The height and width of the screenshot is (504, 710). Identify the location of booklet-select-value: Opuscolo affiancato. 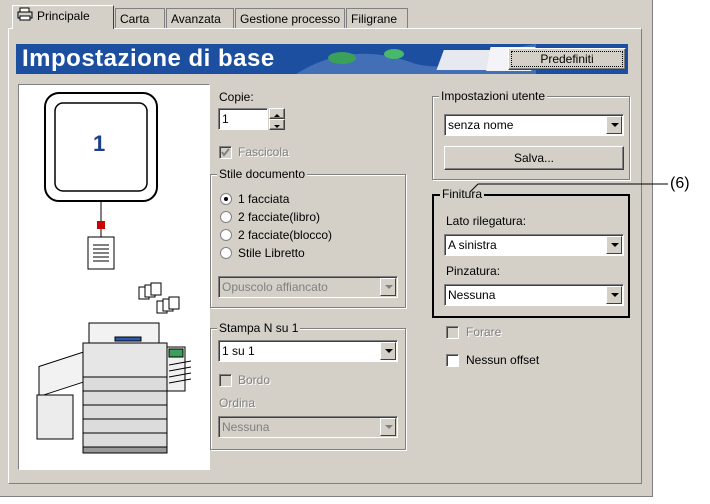
(275, 287).